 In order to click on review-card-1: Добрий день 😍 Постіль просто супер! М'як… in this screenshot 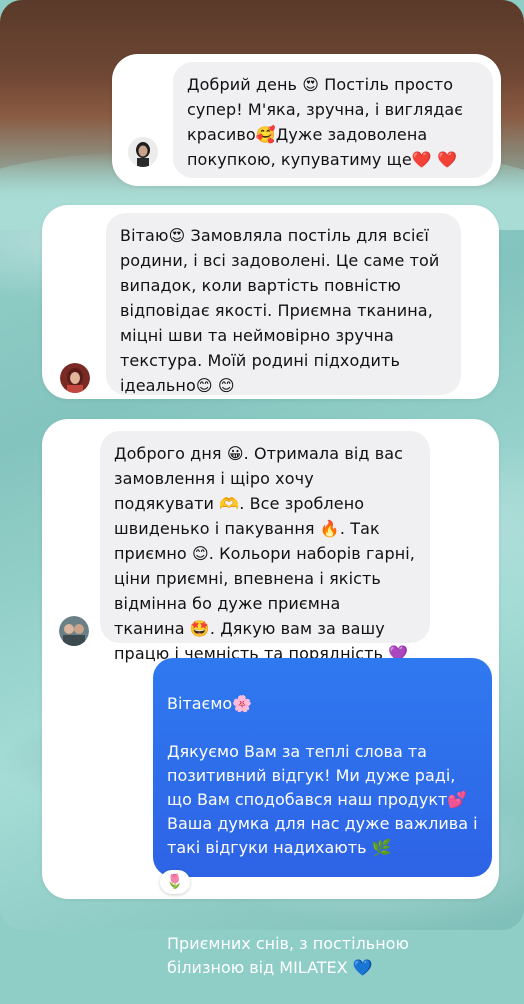, I will do `click(306, 120)`.